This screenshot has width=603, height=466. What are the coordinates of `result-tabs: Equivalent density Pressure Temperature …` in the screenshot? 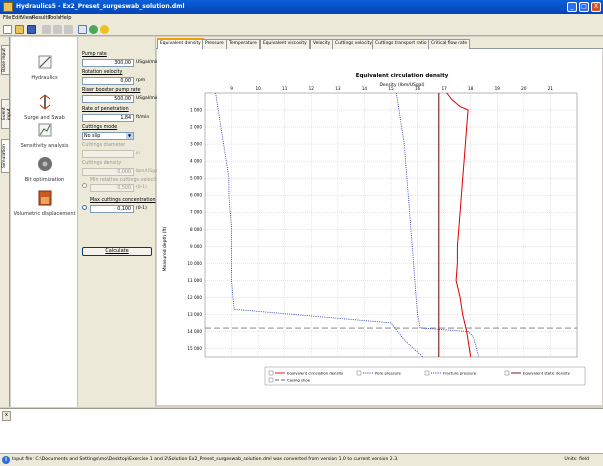 It's located at (379, 43).